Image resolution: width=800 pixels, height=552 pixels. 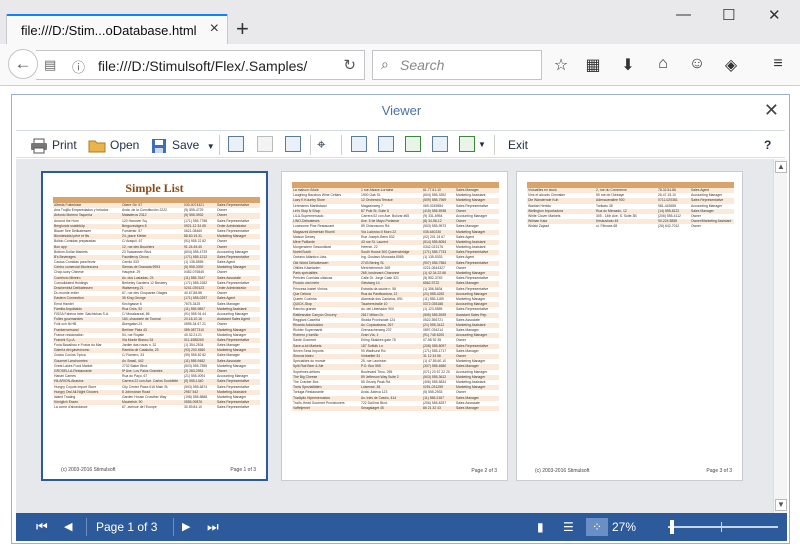 What do you see at coordinates (186, 527) in the screenshot?
I see `next-page-icon: ▶` at bounding box center [186, 527].